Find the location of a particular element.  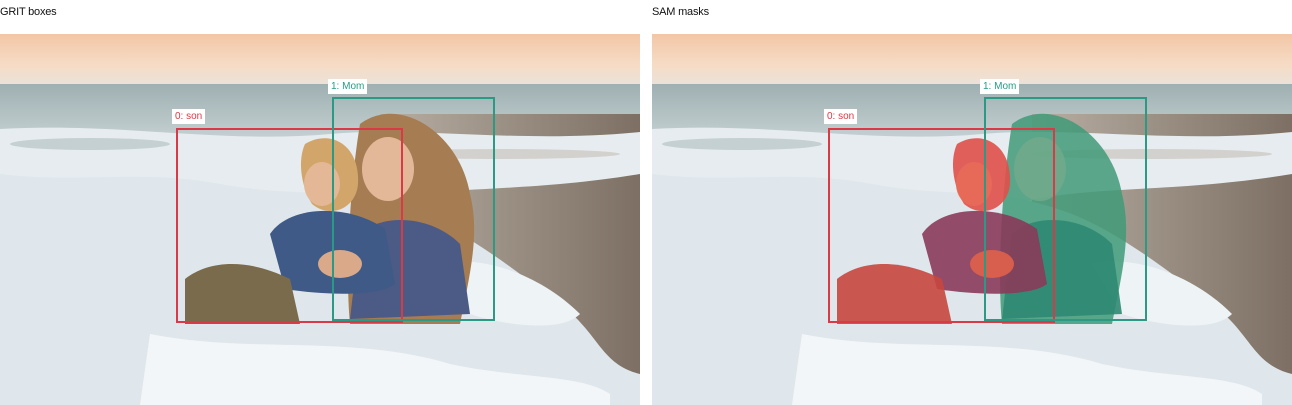

panel-title: GRIT boxes is located at coordinates (28, 12).